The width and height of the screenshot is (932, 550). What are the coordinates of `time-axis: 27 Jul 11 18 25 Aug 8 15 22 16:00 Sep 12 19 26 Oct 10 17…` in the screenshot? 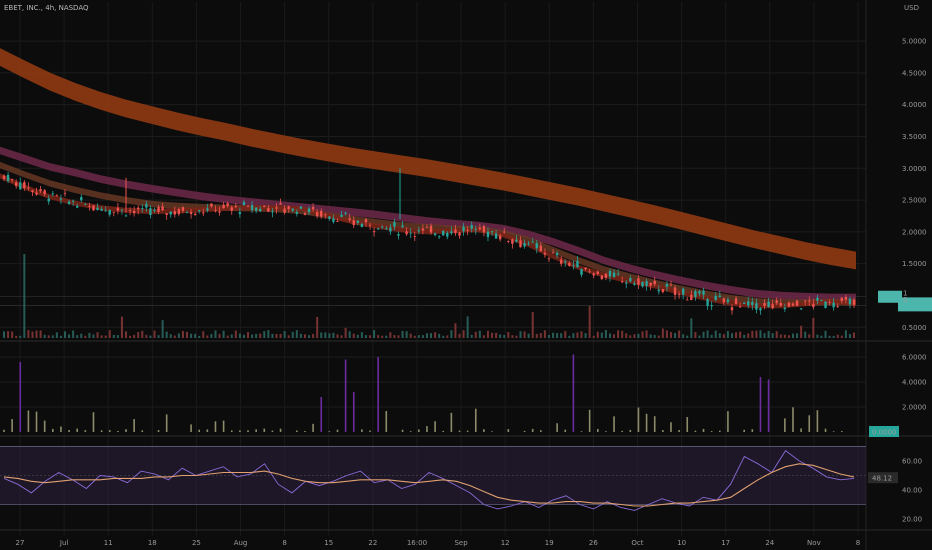 It's located at (438, 543).